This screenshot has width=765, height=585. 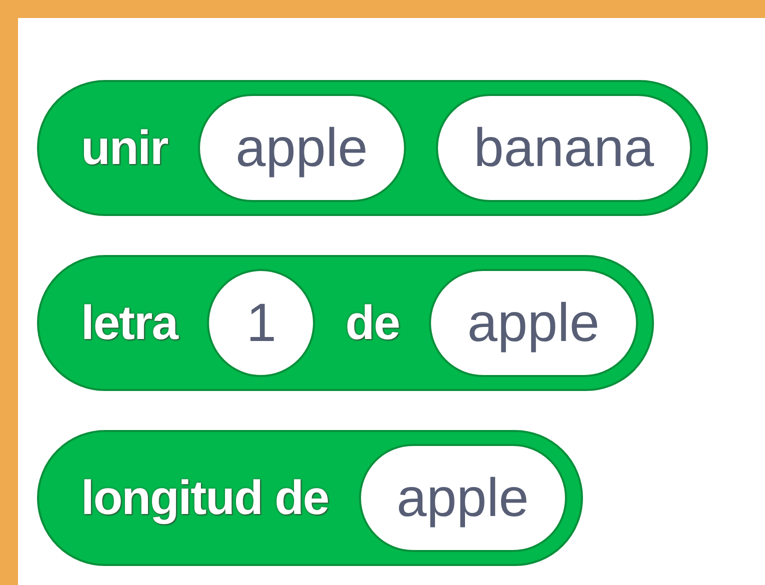 What do you see at coordinates (205, 498) in the screenshot?
I see `block-label: longitud de` at bounding box center [205, 498].